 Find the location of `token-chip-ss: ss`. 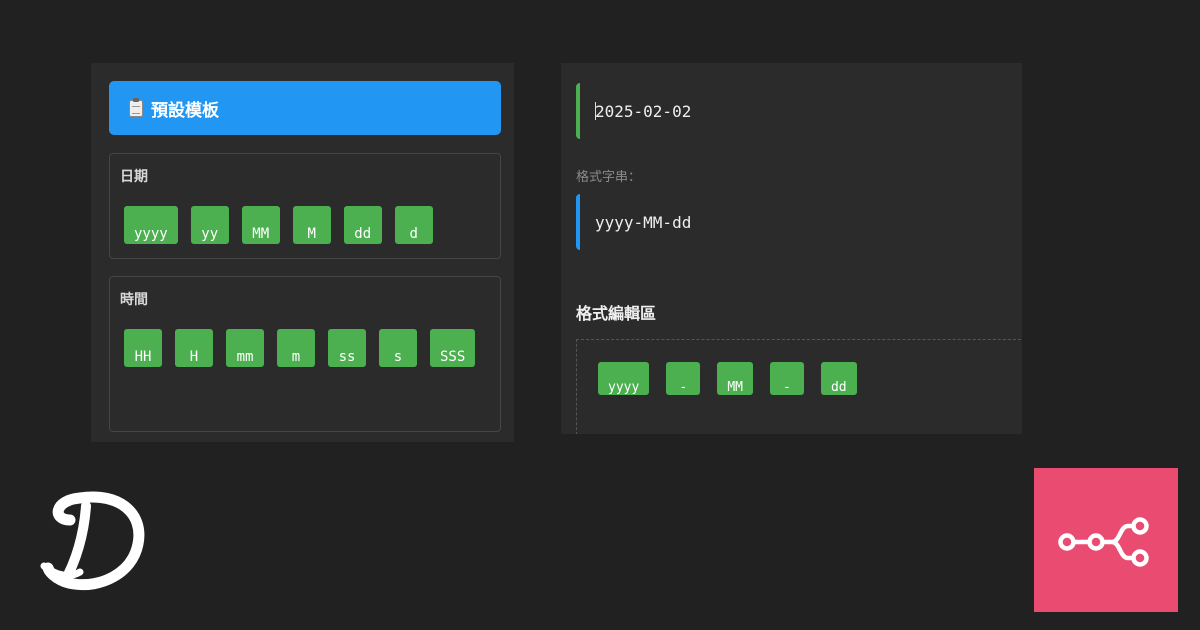

token-chip-ss: ss is located at coordinates (347, 348).